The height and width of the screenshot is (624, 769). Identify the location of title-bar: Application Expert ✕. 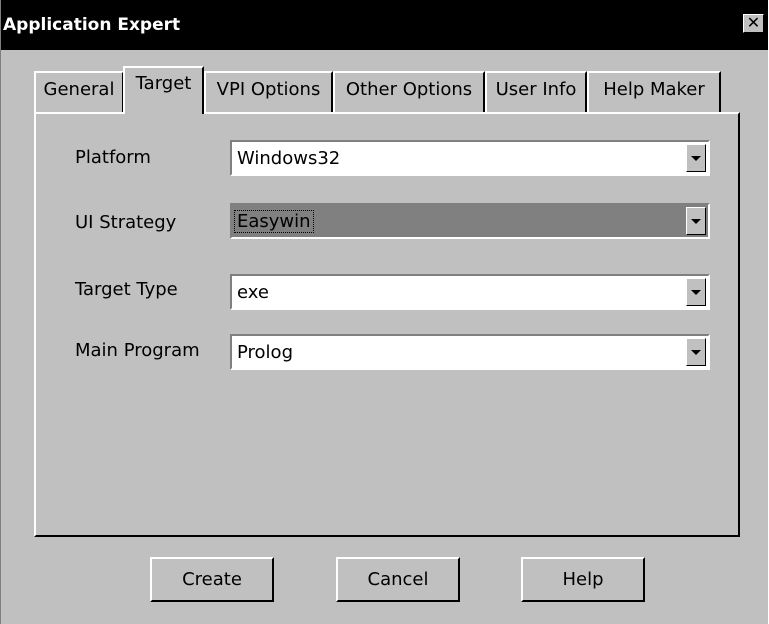
(384, 25).